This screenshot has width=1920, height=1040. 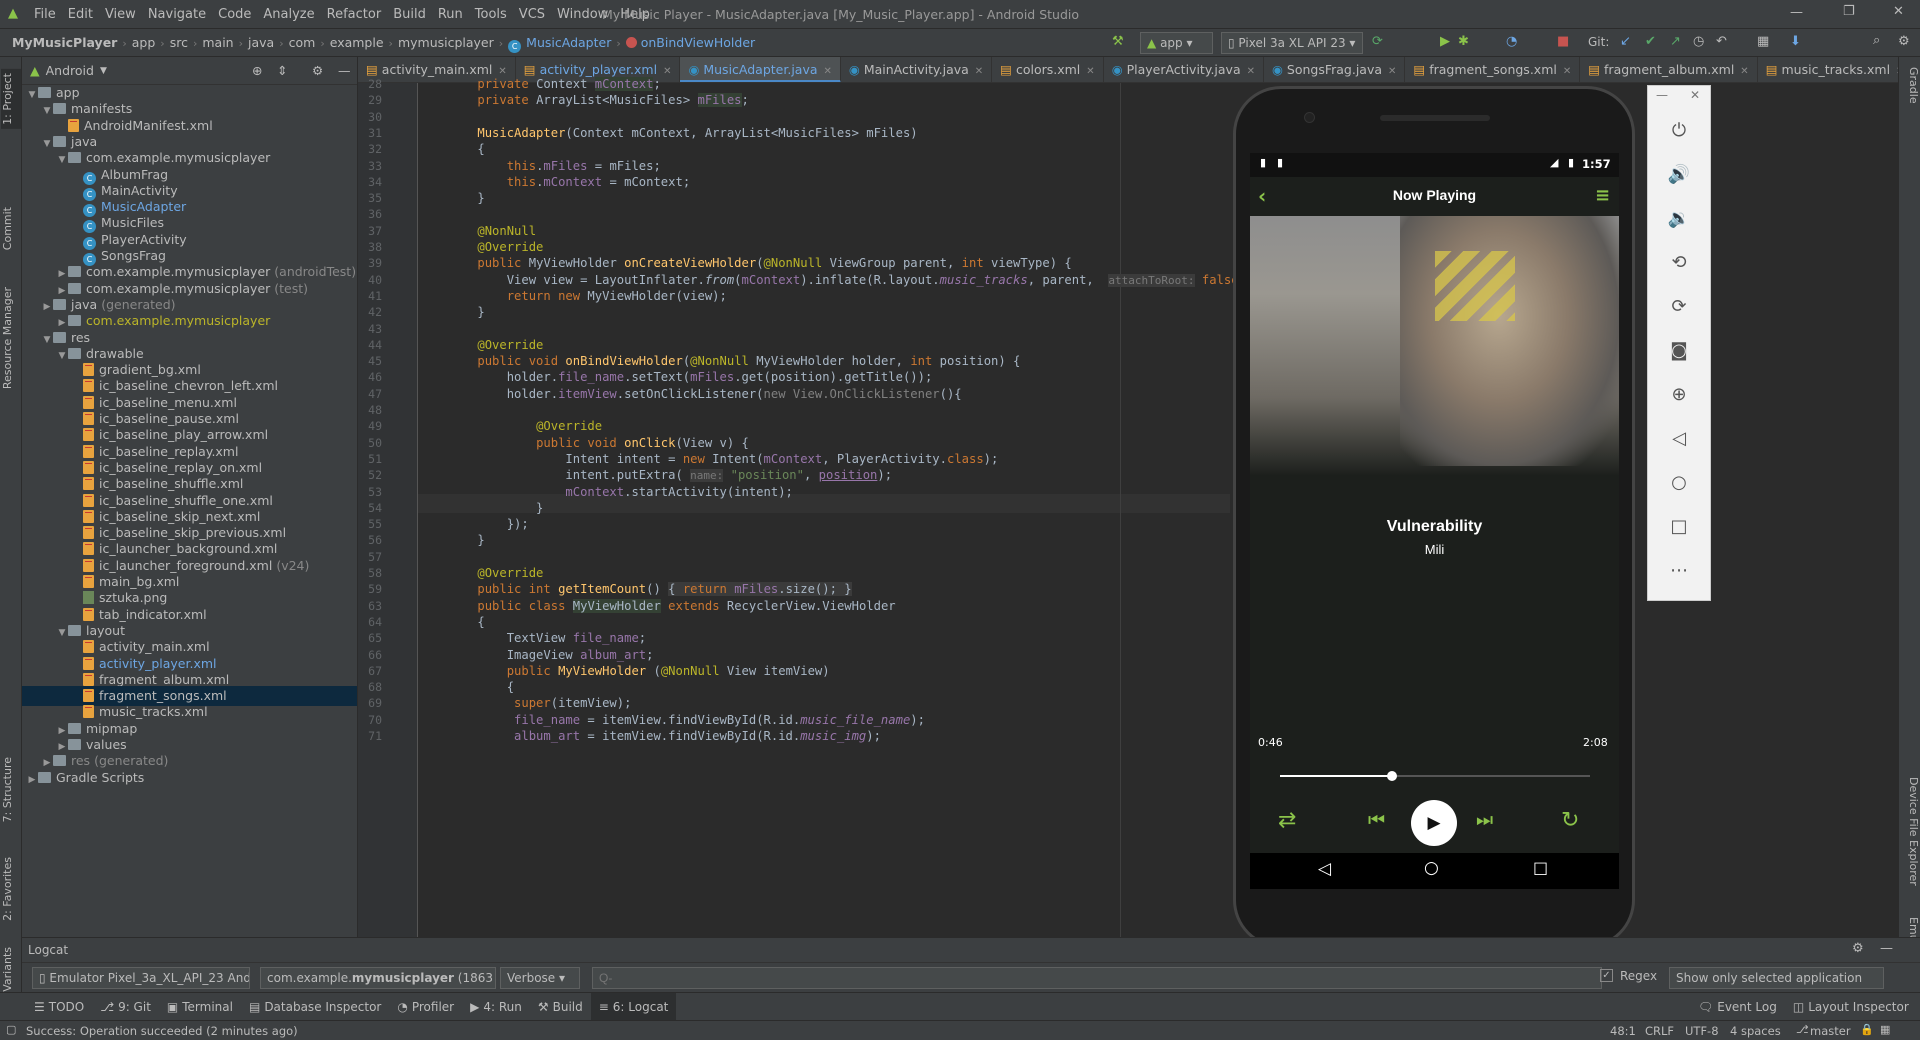 I want to click on logcat-process-dropdown: com.example.mymusicplayer (1863, so click(x=378, y=978).